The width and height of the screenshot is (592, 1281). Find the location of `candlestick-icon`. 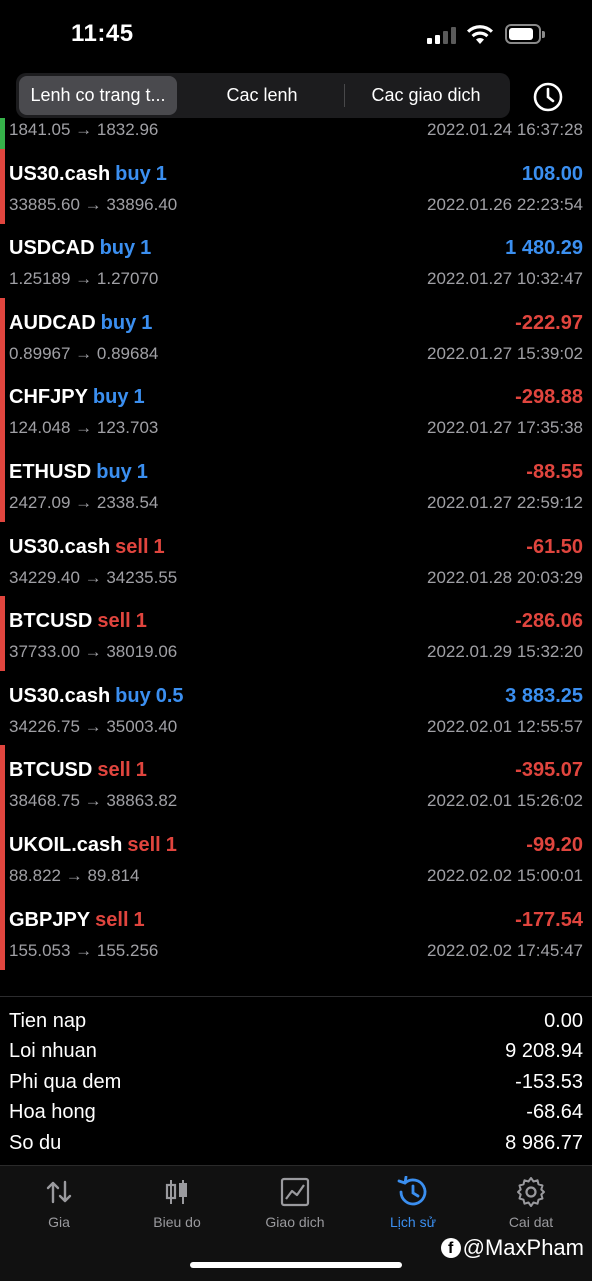

candlestick-icon is located at coordinates (176, 1192).